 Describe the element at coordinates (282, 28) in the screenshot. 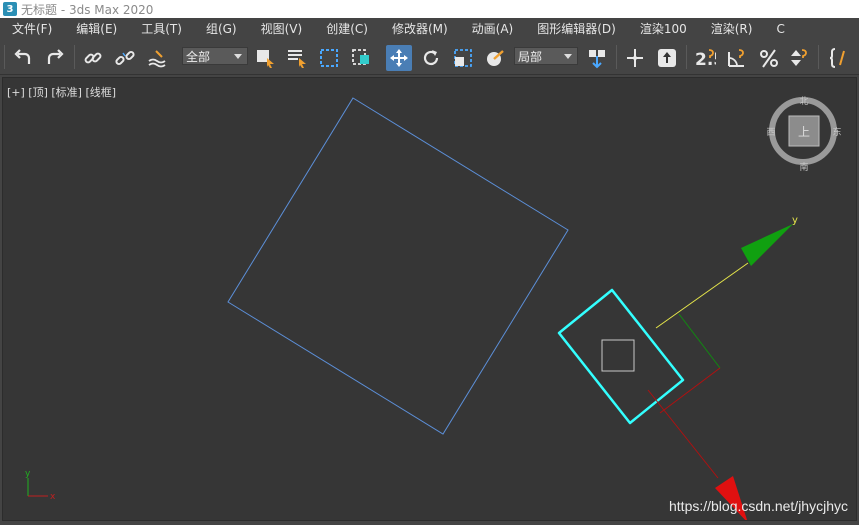

I see `menu-views: 视图(V)` at that location.